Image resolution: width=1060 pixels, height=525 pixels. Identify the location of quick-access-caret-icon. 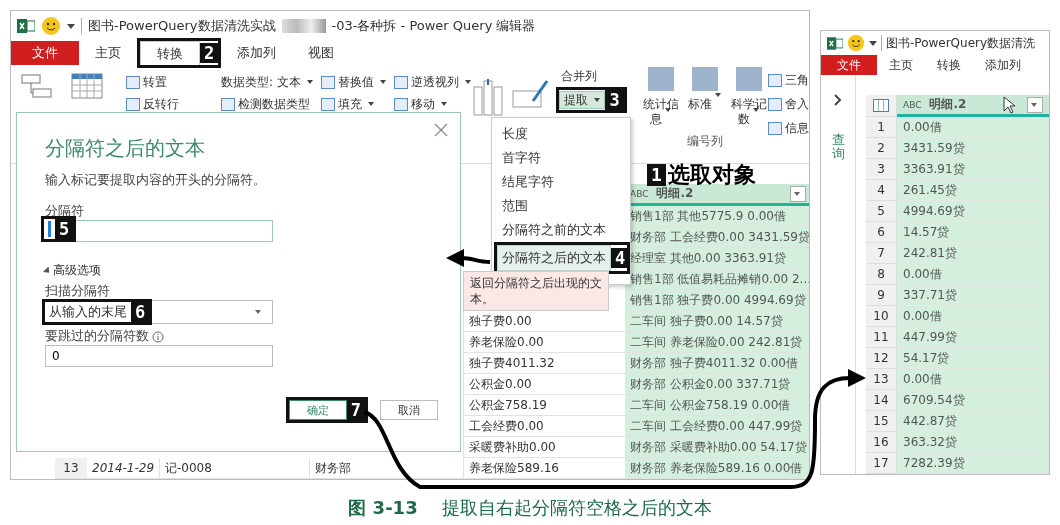
(71, 26).